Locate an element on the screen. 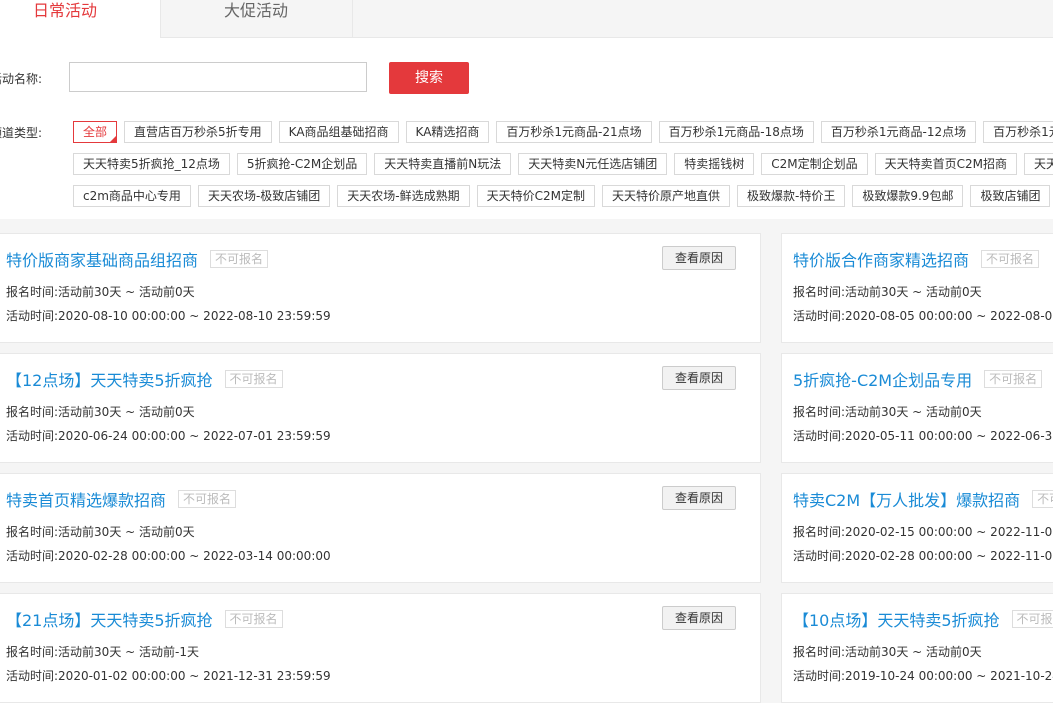  activity-title-link: 【10点场】天天特卖5折疯抢 is located at coordinates (896, 620).